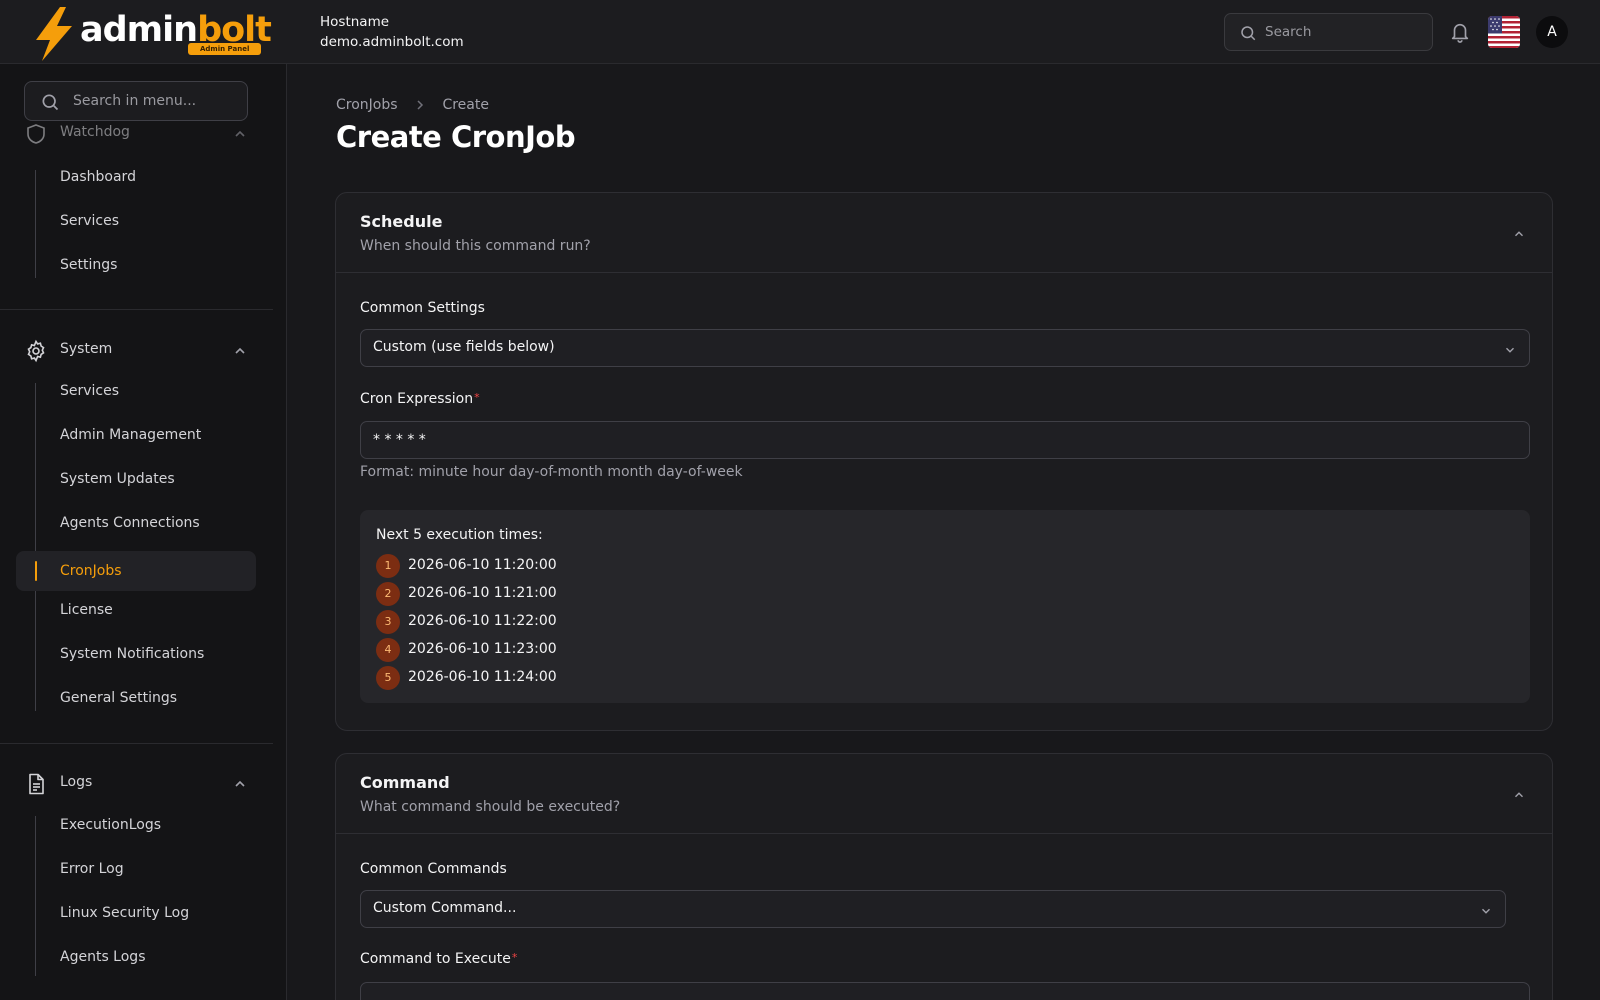 This screenshot has width=1600, height=1000. Describe the element at coordinates (136, 698) in the screenshot. I see `sidebar-item-general-settings: General Settings` at that location.